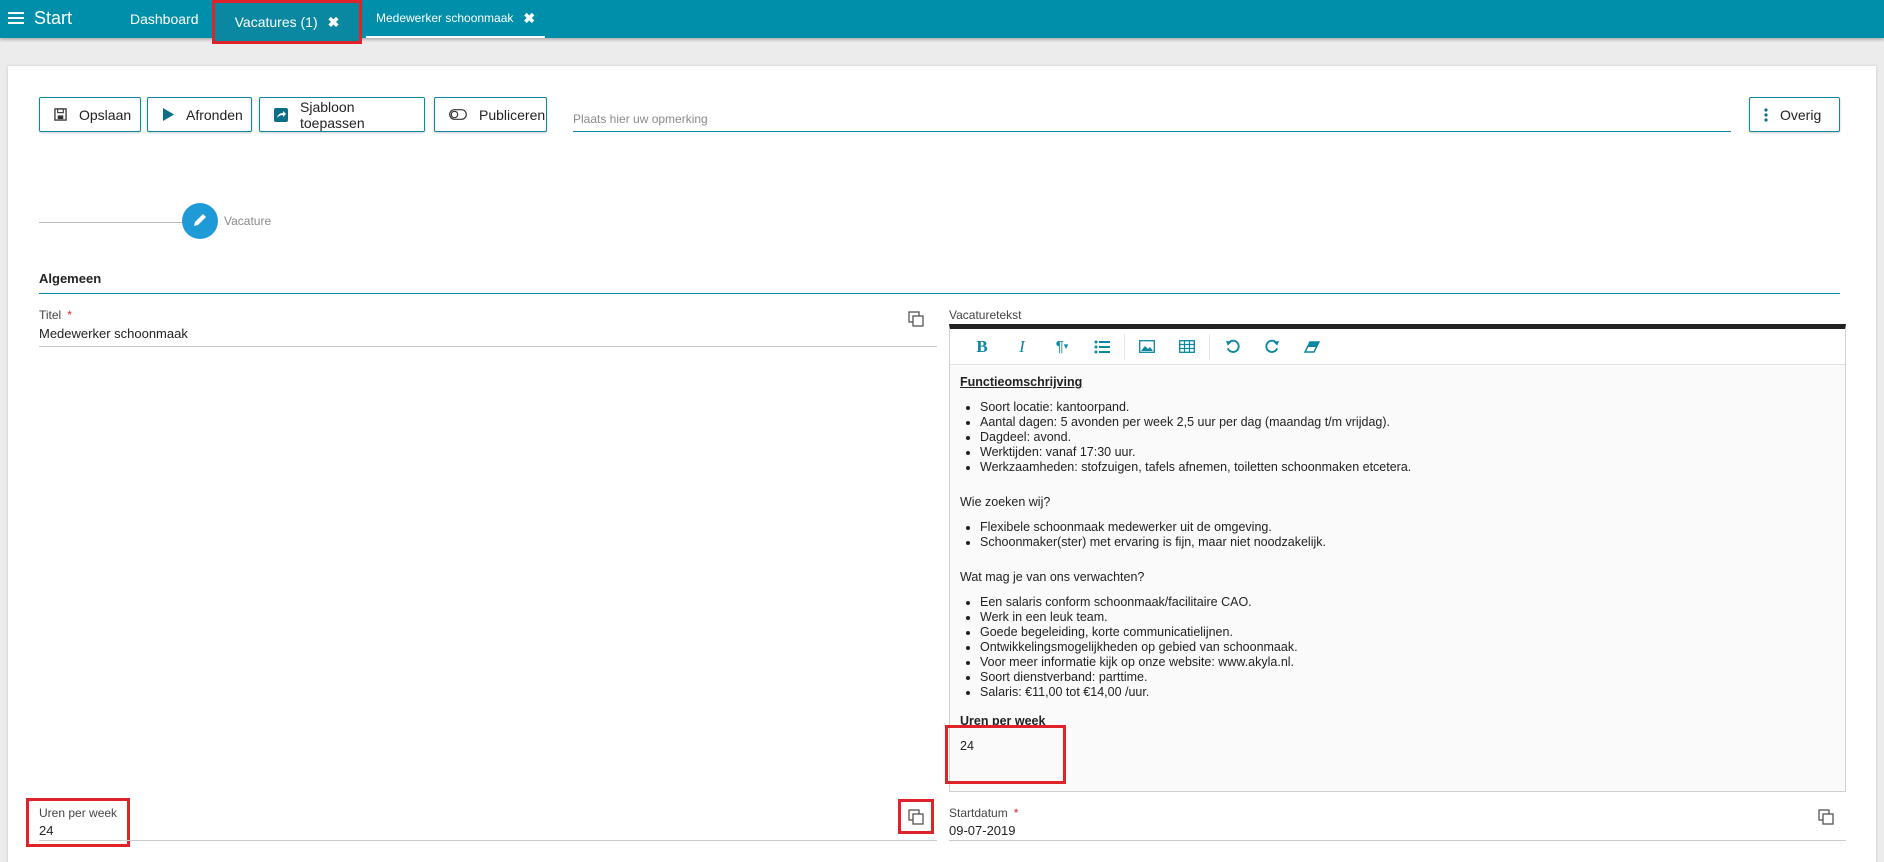  I want to click on italic-icon: I, so click(1022, 347).